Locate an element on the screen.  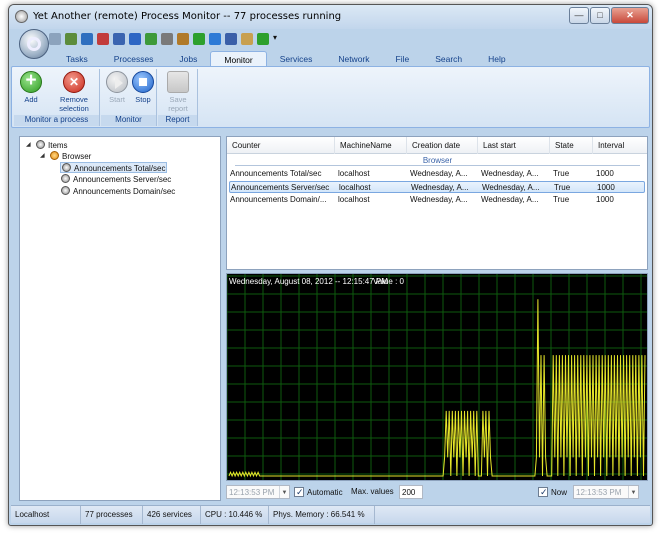
ribbon-group-report: Save report Report is located at coordinates (178, 97).